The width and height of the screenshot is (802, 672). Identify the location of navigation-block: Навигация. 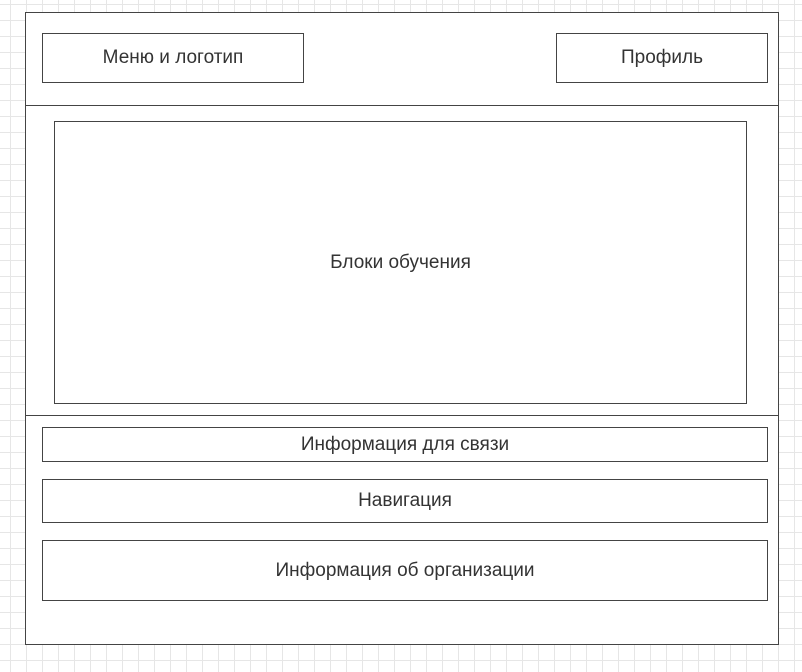
(405, 501).